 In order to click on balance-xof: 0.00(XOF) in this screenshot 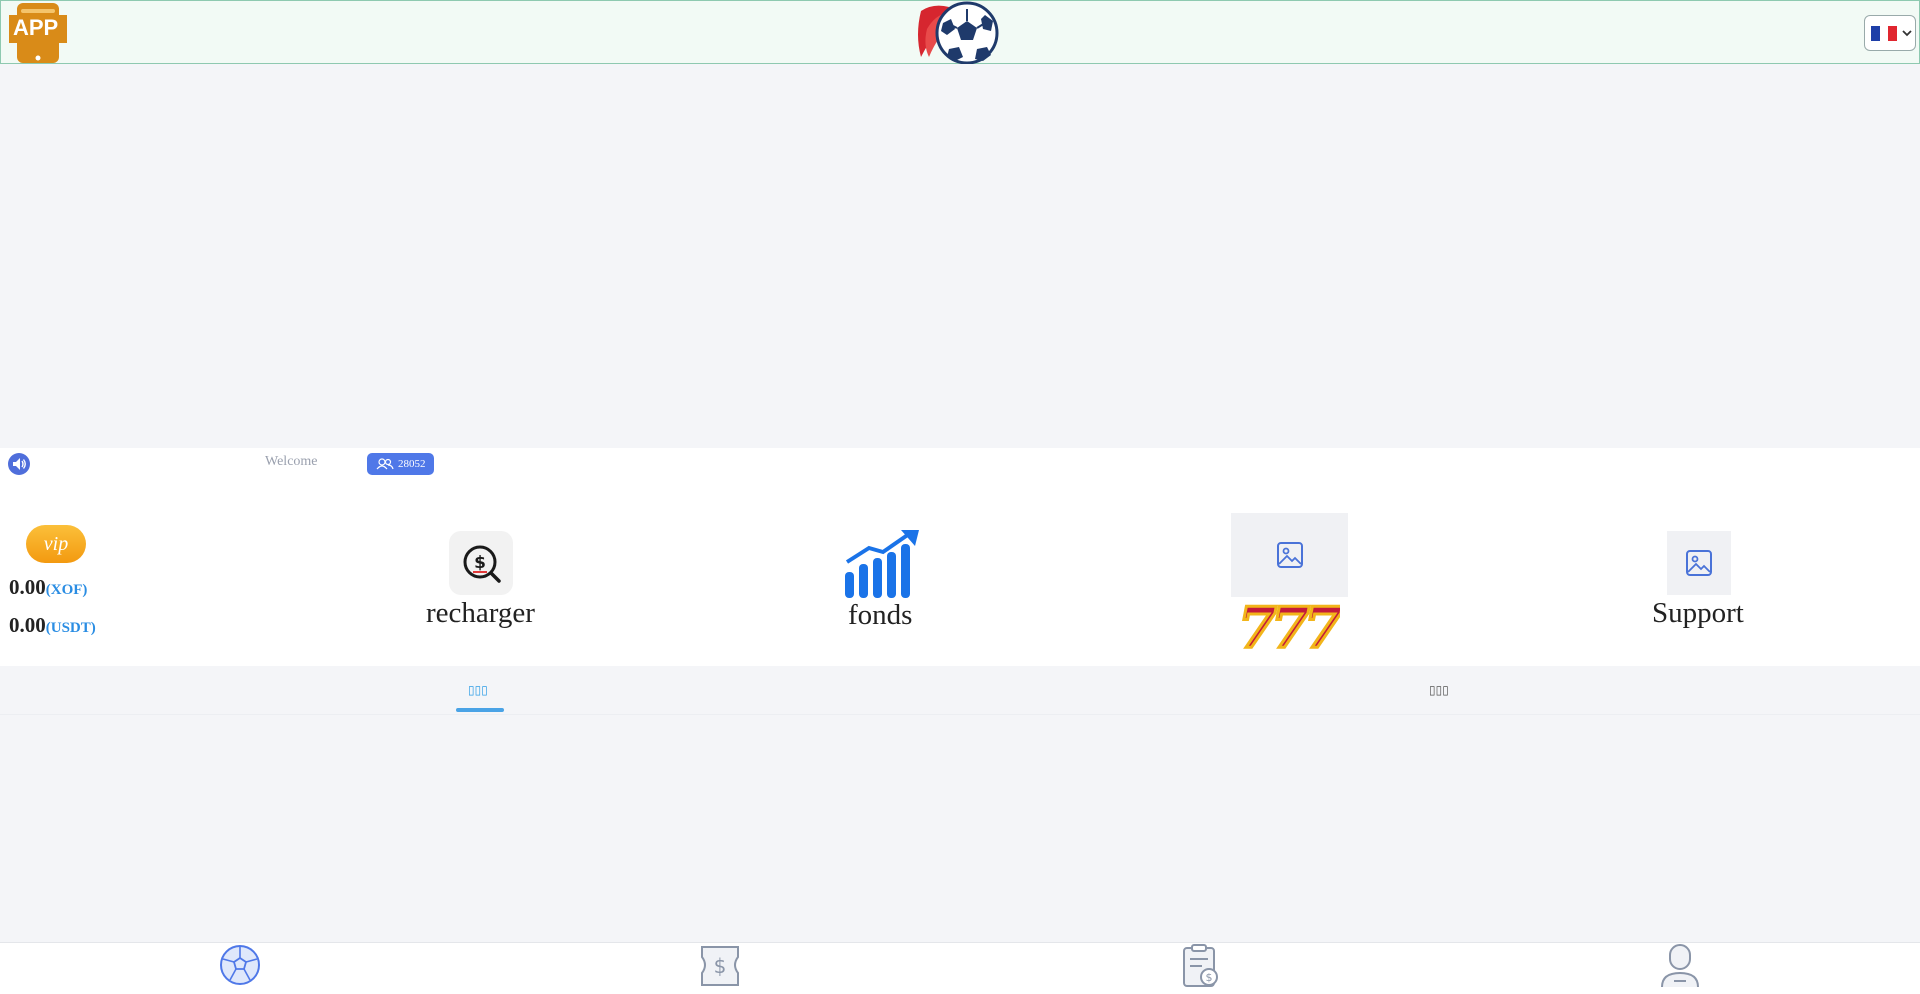, I will do `click(48, 587)`.